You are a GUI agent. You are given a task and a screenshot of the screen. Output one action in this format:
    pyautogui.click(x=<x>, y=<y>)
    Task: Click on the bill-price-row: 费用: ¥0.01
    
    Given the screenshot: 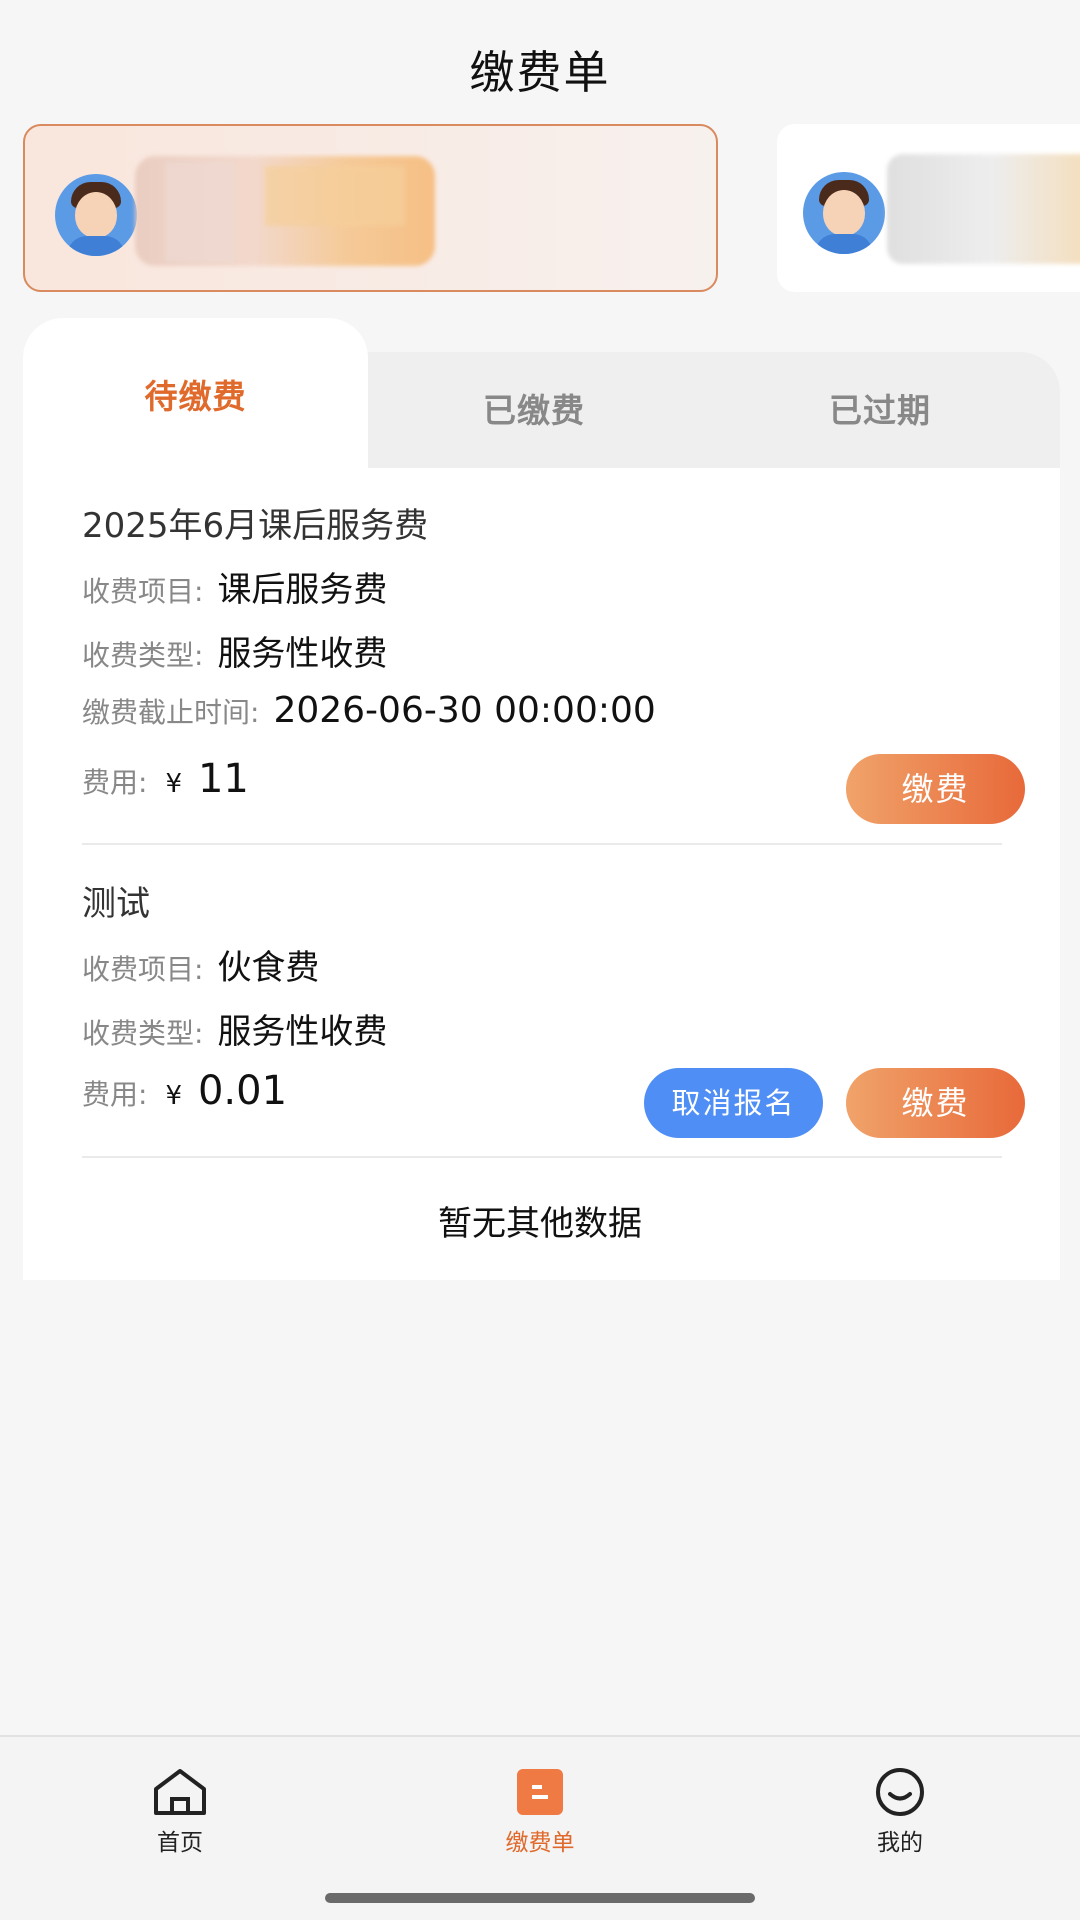 What is the action you would take?
    pyautogui.click(x=184, y=1091)
    